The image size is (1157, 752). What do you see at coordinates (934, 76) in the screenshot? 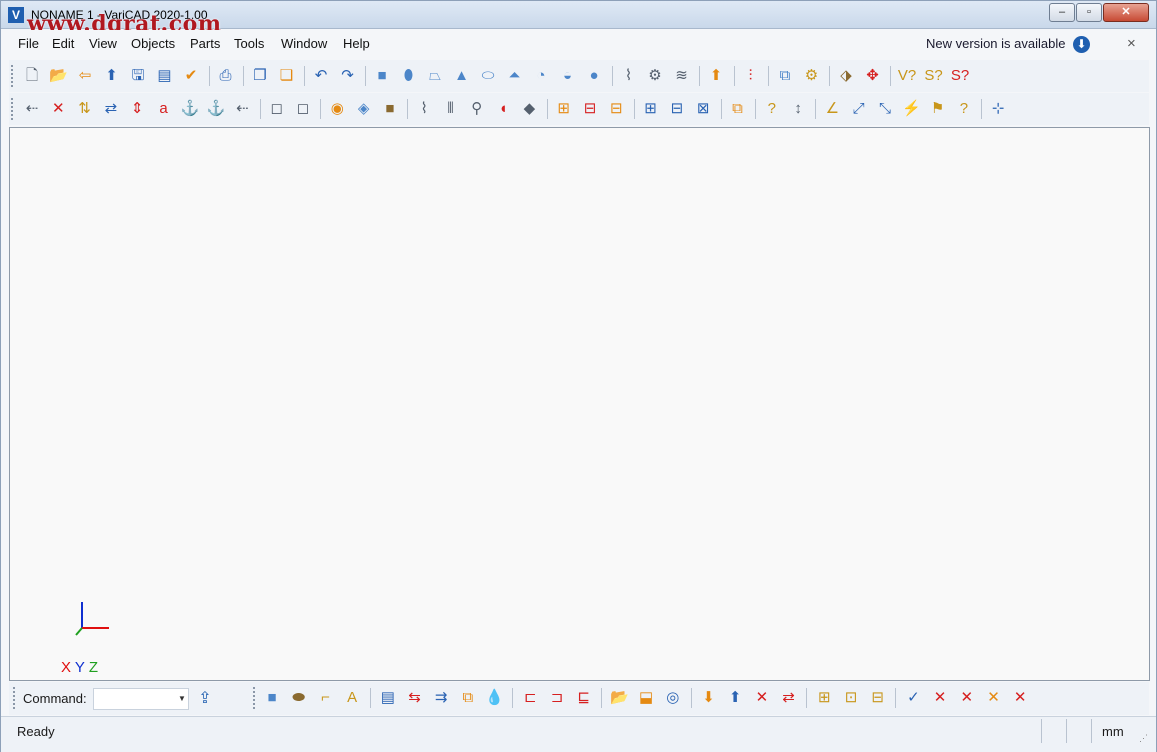
I see `surface-query-icon: S?` at bounding box center [934, 76].